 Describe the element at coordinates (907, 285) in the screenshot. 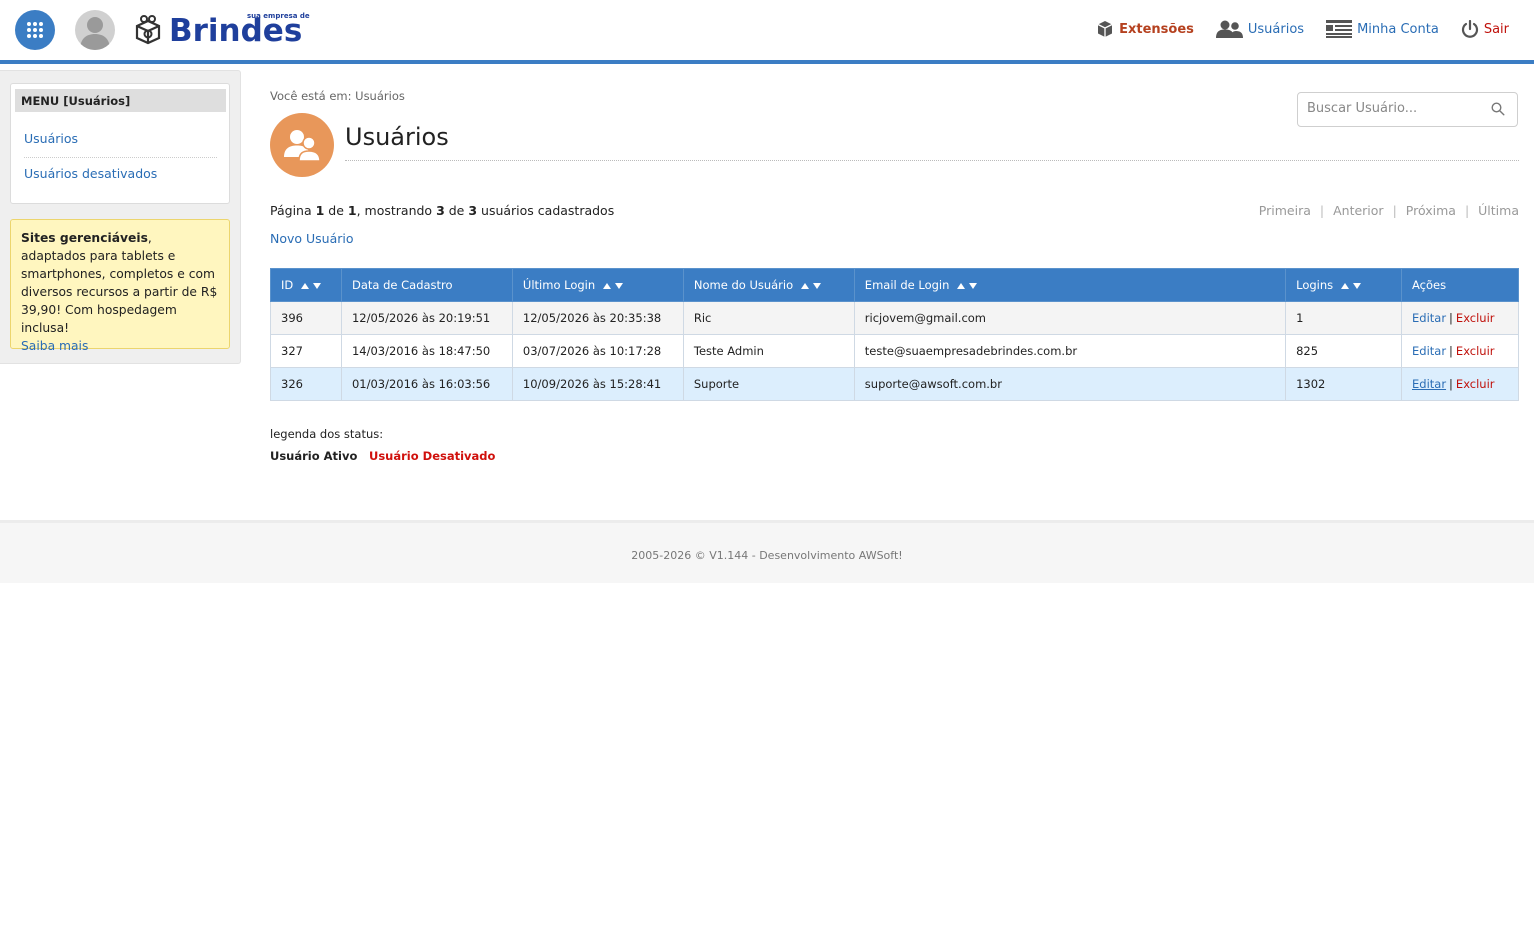

I see `col-header-label: Email de Login` at that location.